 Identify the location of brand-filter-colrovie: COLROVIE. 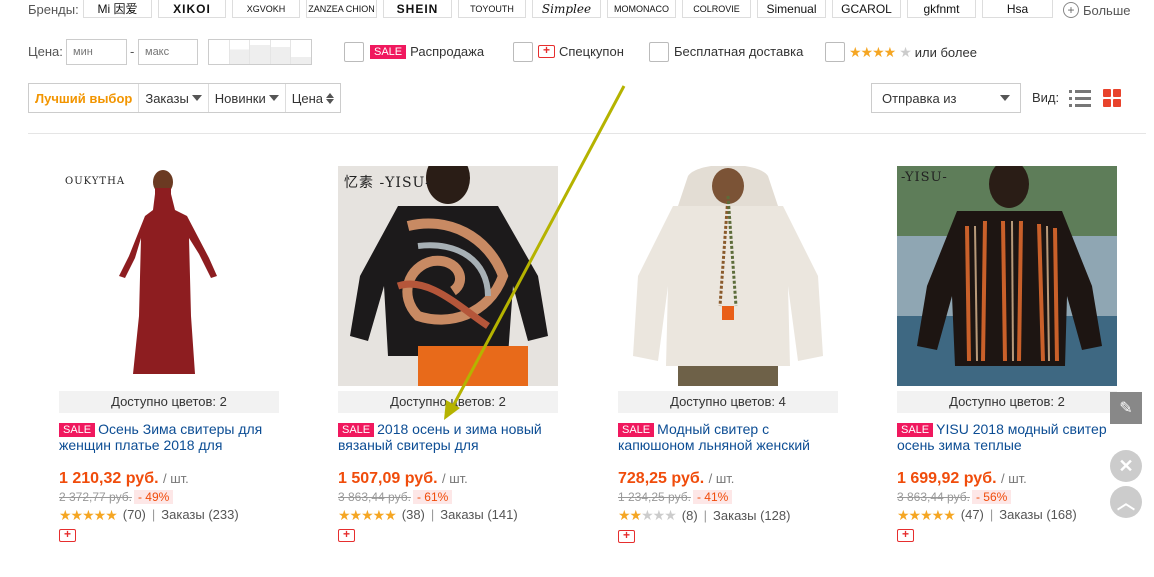
(716, 9).